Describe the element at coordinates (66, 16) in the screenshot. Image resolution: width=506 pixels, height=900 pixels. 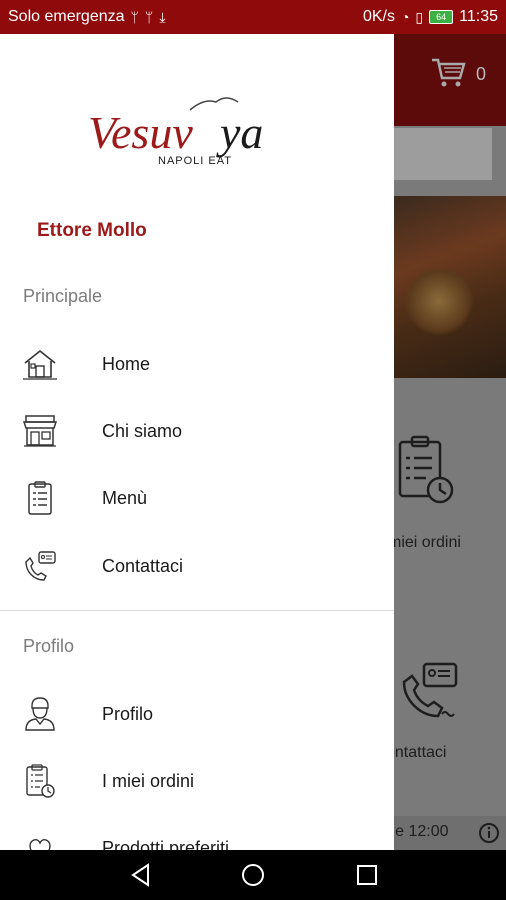
I see `carrier-text: Solo emergenza` at that location.